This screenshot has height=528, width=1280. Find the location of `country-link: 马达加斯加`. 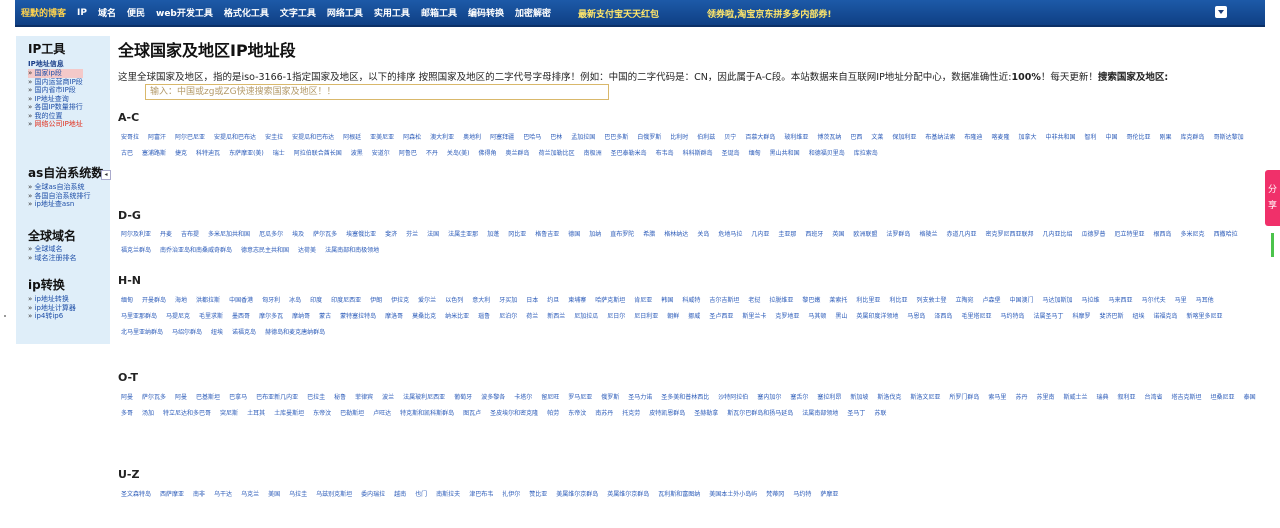

country-link: 马达加斯加 is located at coordinates (1058, 301).